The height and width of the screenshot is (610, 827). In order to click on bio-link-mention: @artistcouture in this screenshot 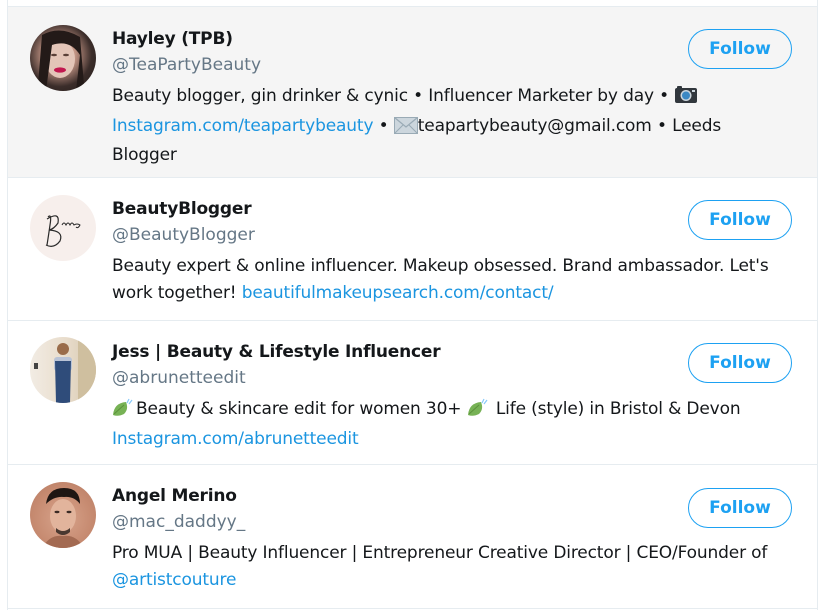, I will do `click(174, 580)`.